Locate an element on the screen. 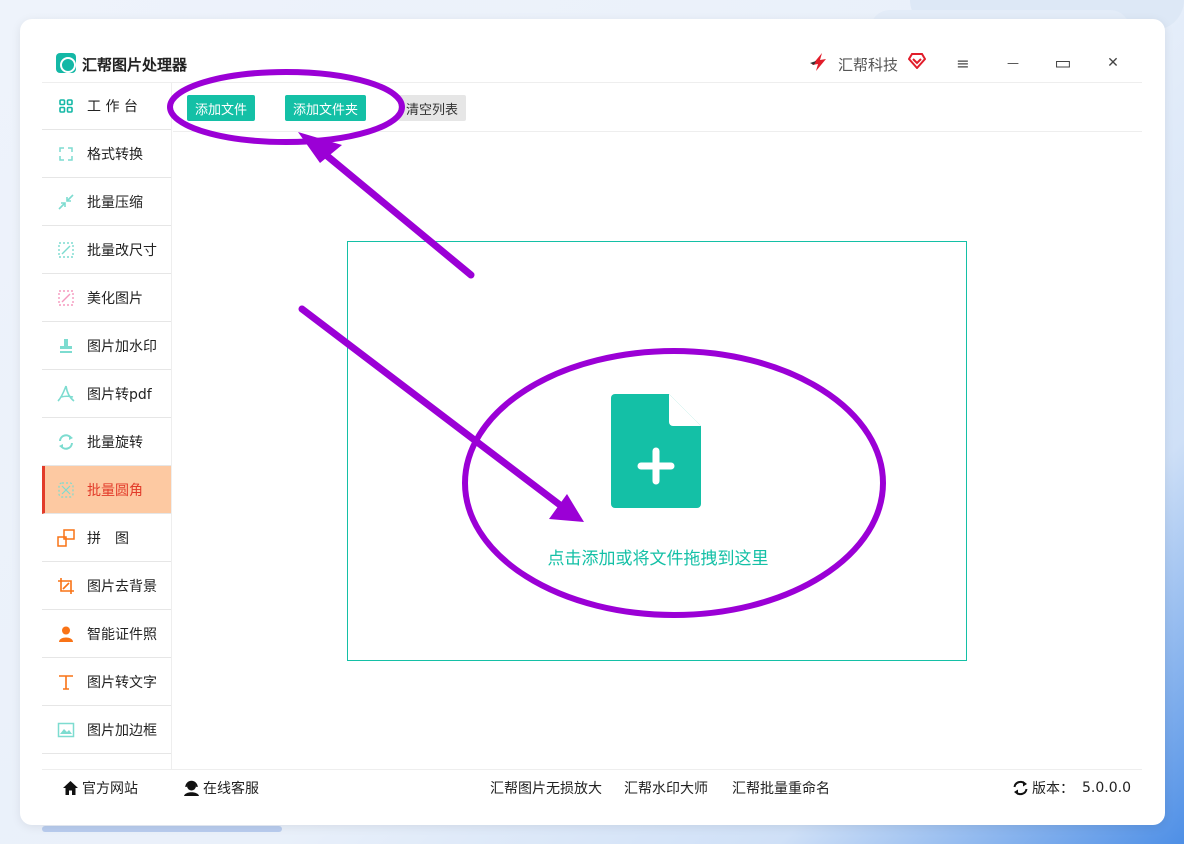  sidebar-item-label: 图片加水印 is located at coordinates (122, 346).